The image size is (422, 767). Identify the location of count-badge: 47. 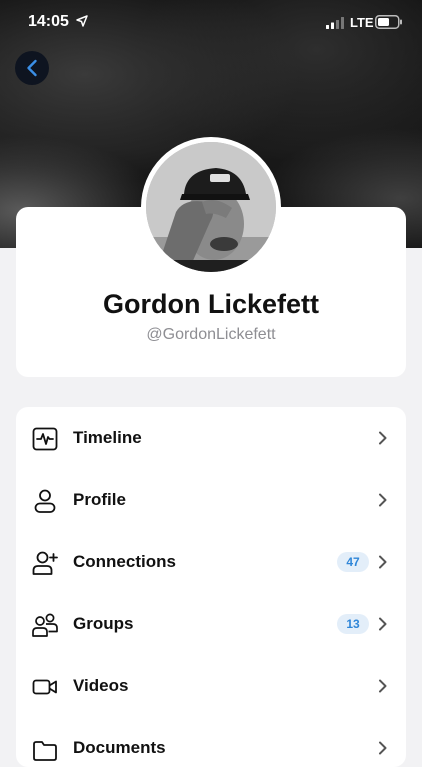
(353, 562).